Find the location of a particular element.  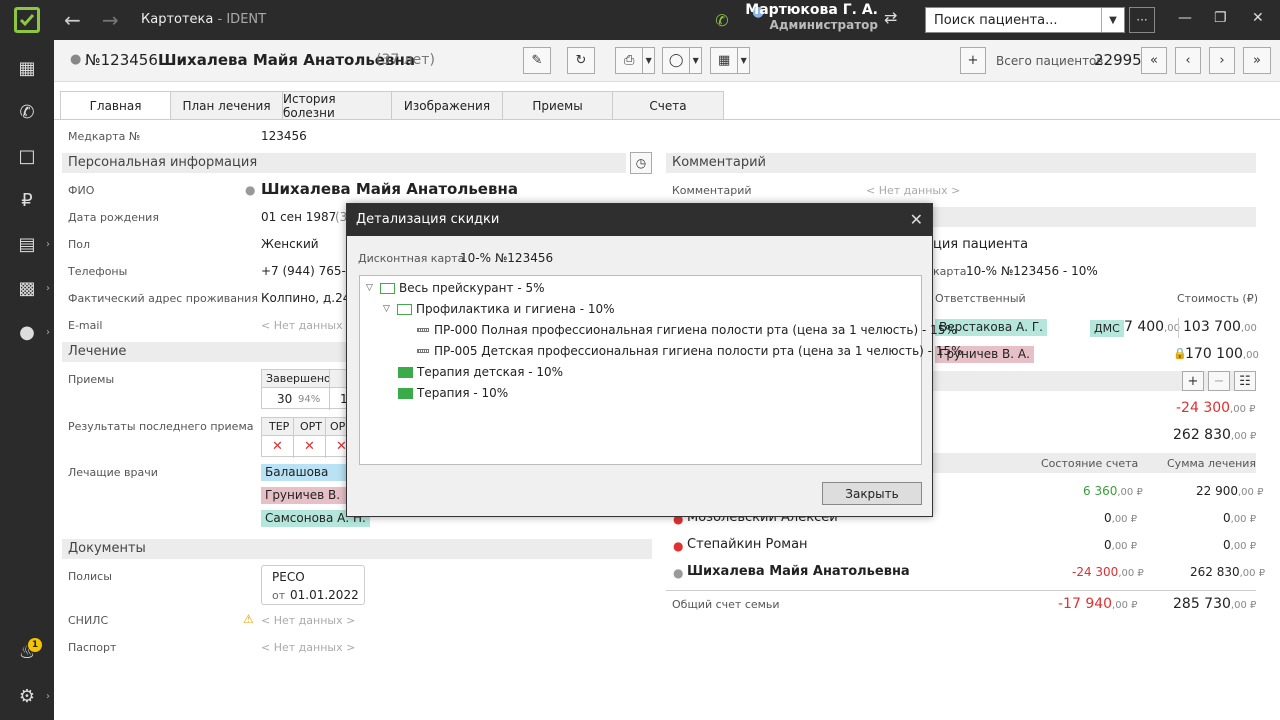

balance-debt: -24 300,00 ₽ is located at coordinates (1216, 408).